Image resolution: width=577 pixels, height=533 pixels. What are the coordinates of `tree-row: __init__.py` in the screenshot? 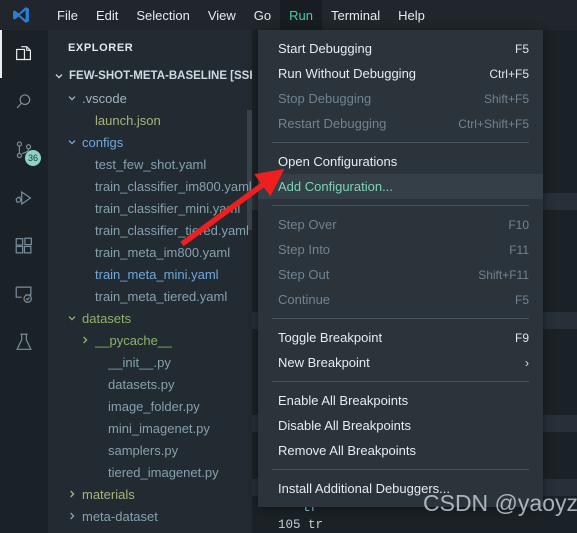 It's located at (150, 362).